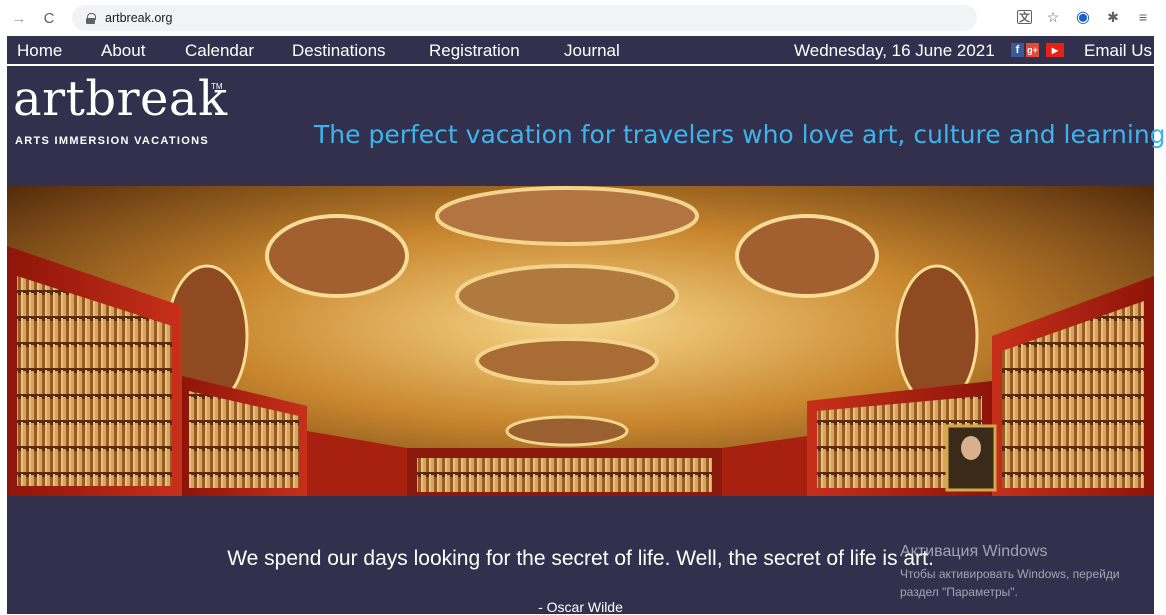 The image size is (1166, 615). Describe the element at coordinates (1053, 17) in the screenshot. I see `star-icon: ☆` at that location.